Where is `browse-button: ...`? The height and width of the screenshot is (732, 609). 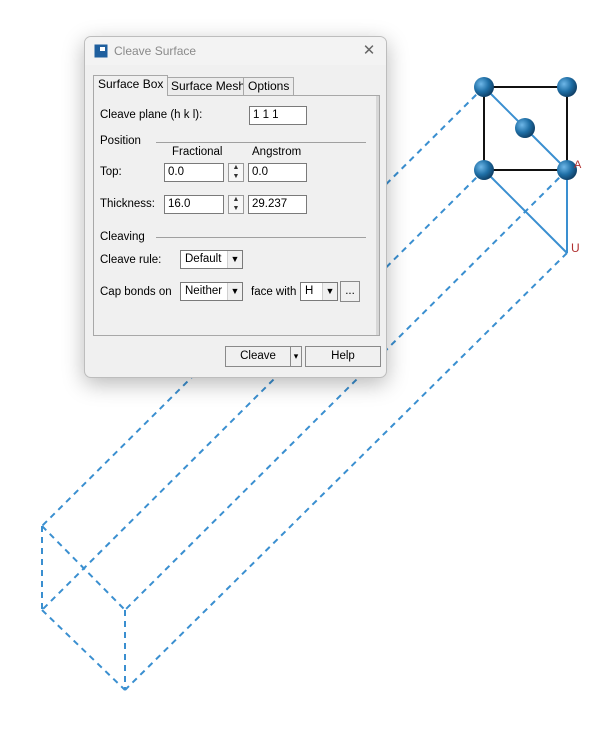 browse-button: ... is located at coordinates (350, 291).